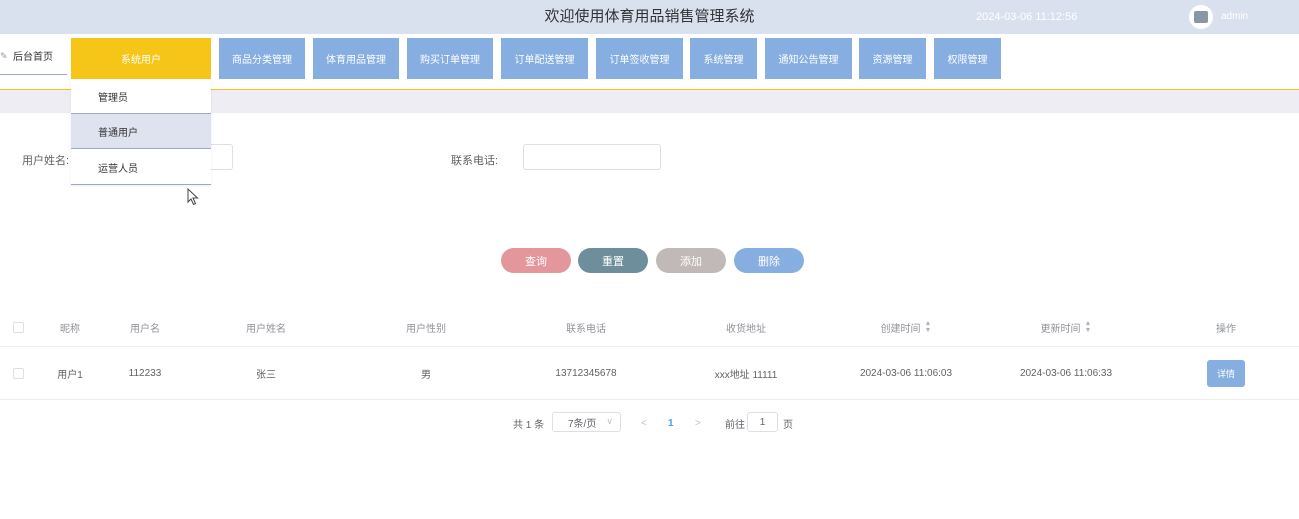  Describe the element at coordinates (613, 260) in the screenshot. I see `reset-button: 重置` at that location.